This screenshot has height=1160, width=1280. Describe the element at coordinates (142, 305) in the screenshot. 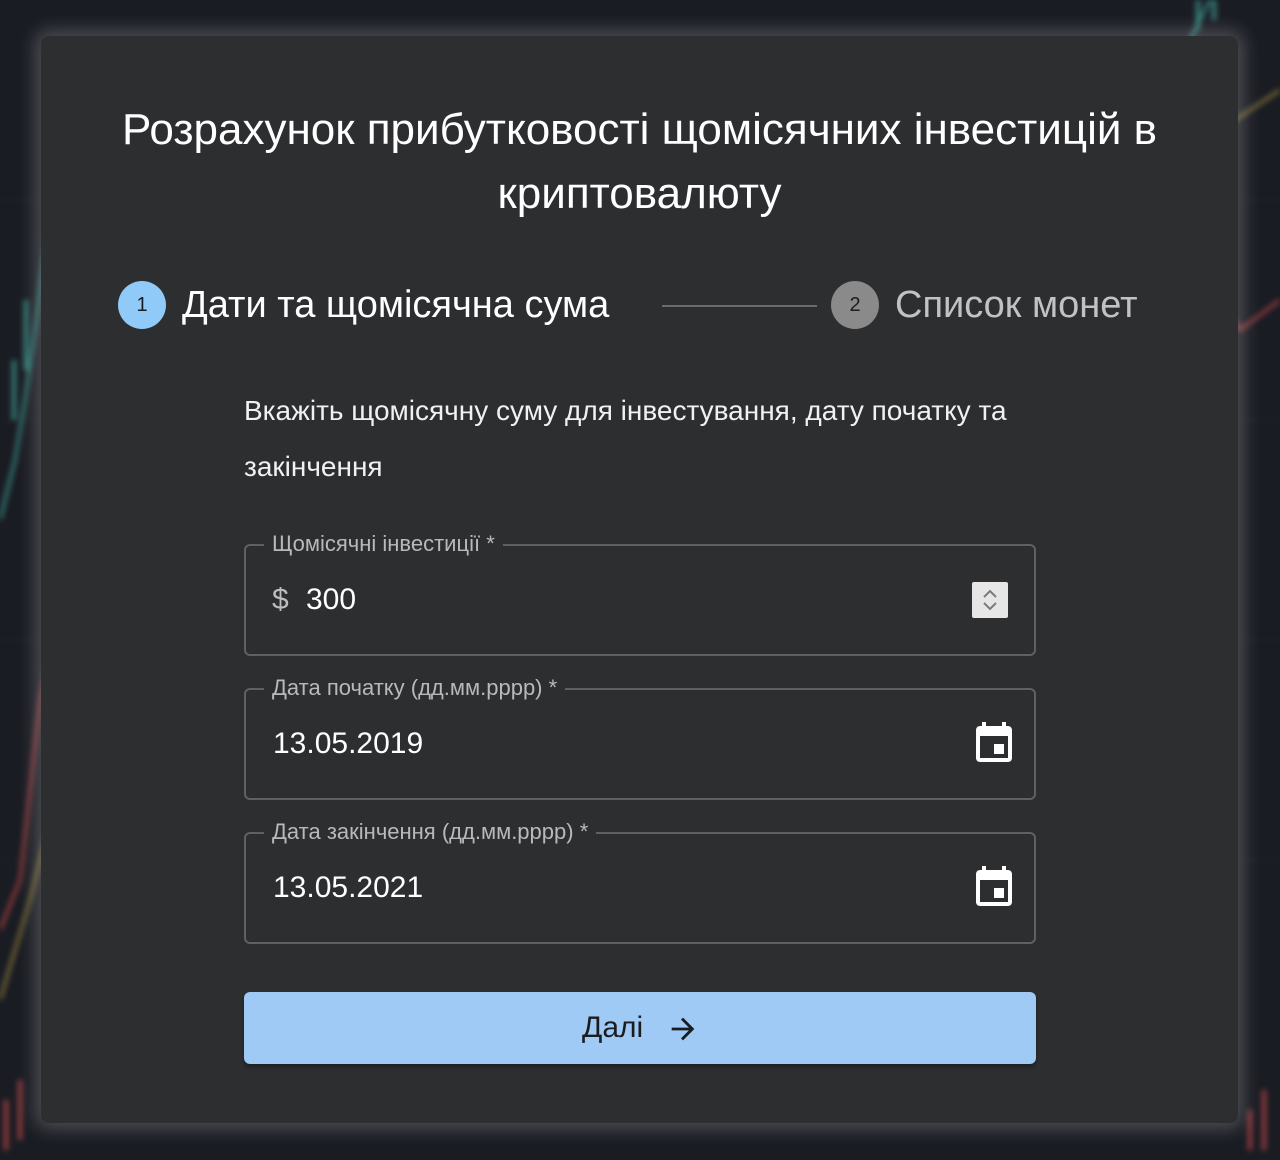

I see `step-1-indicator: 1` at that location.